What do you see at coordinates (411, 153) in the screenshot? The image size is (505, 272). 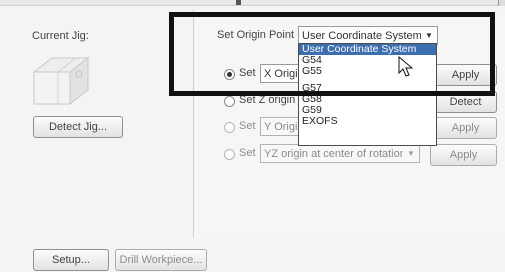 I see `chevron-down-icon: ▼` at bounding box center [411, 153].